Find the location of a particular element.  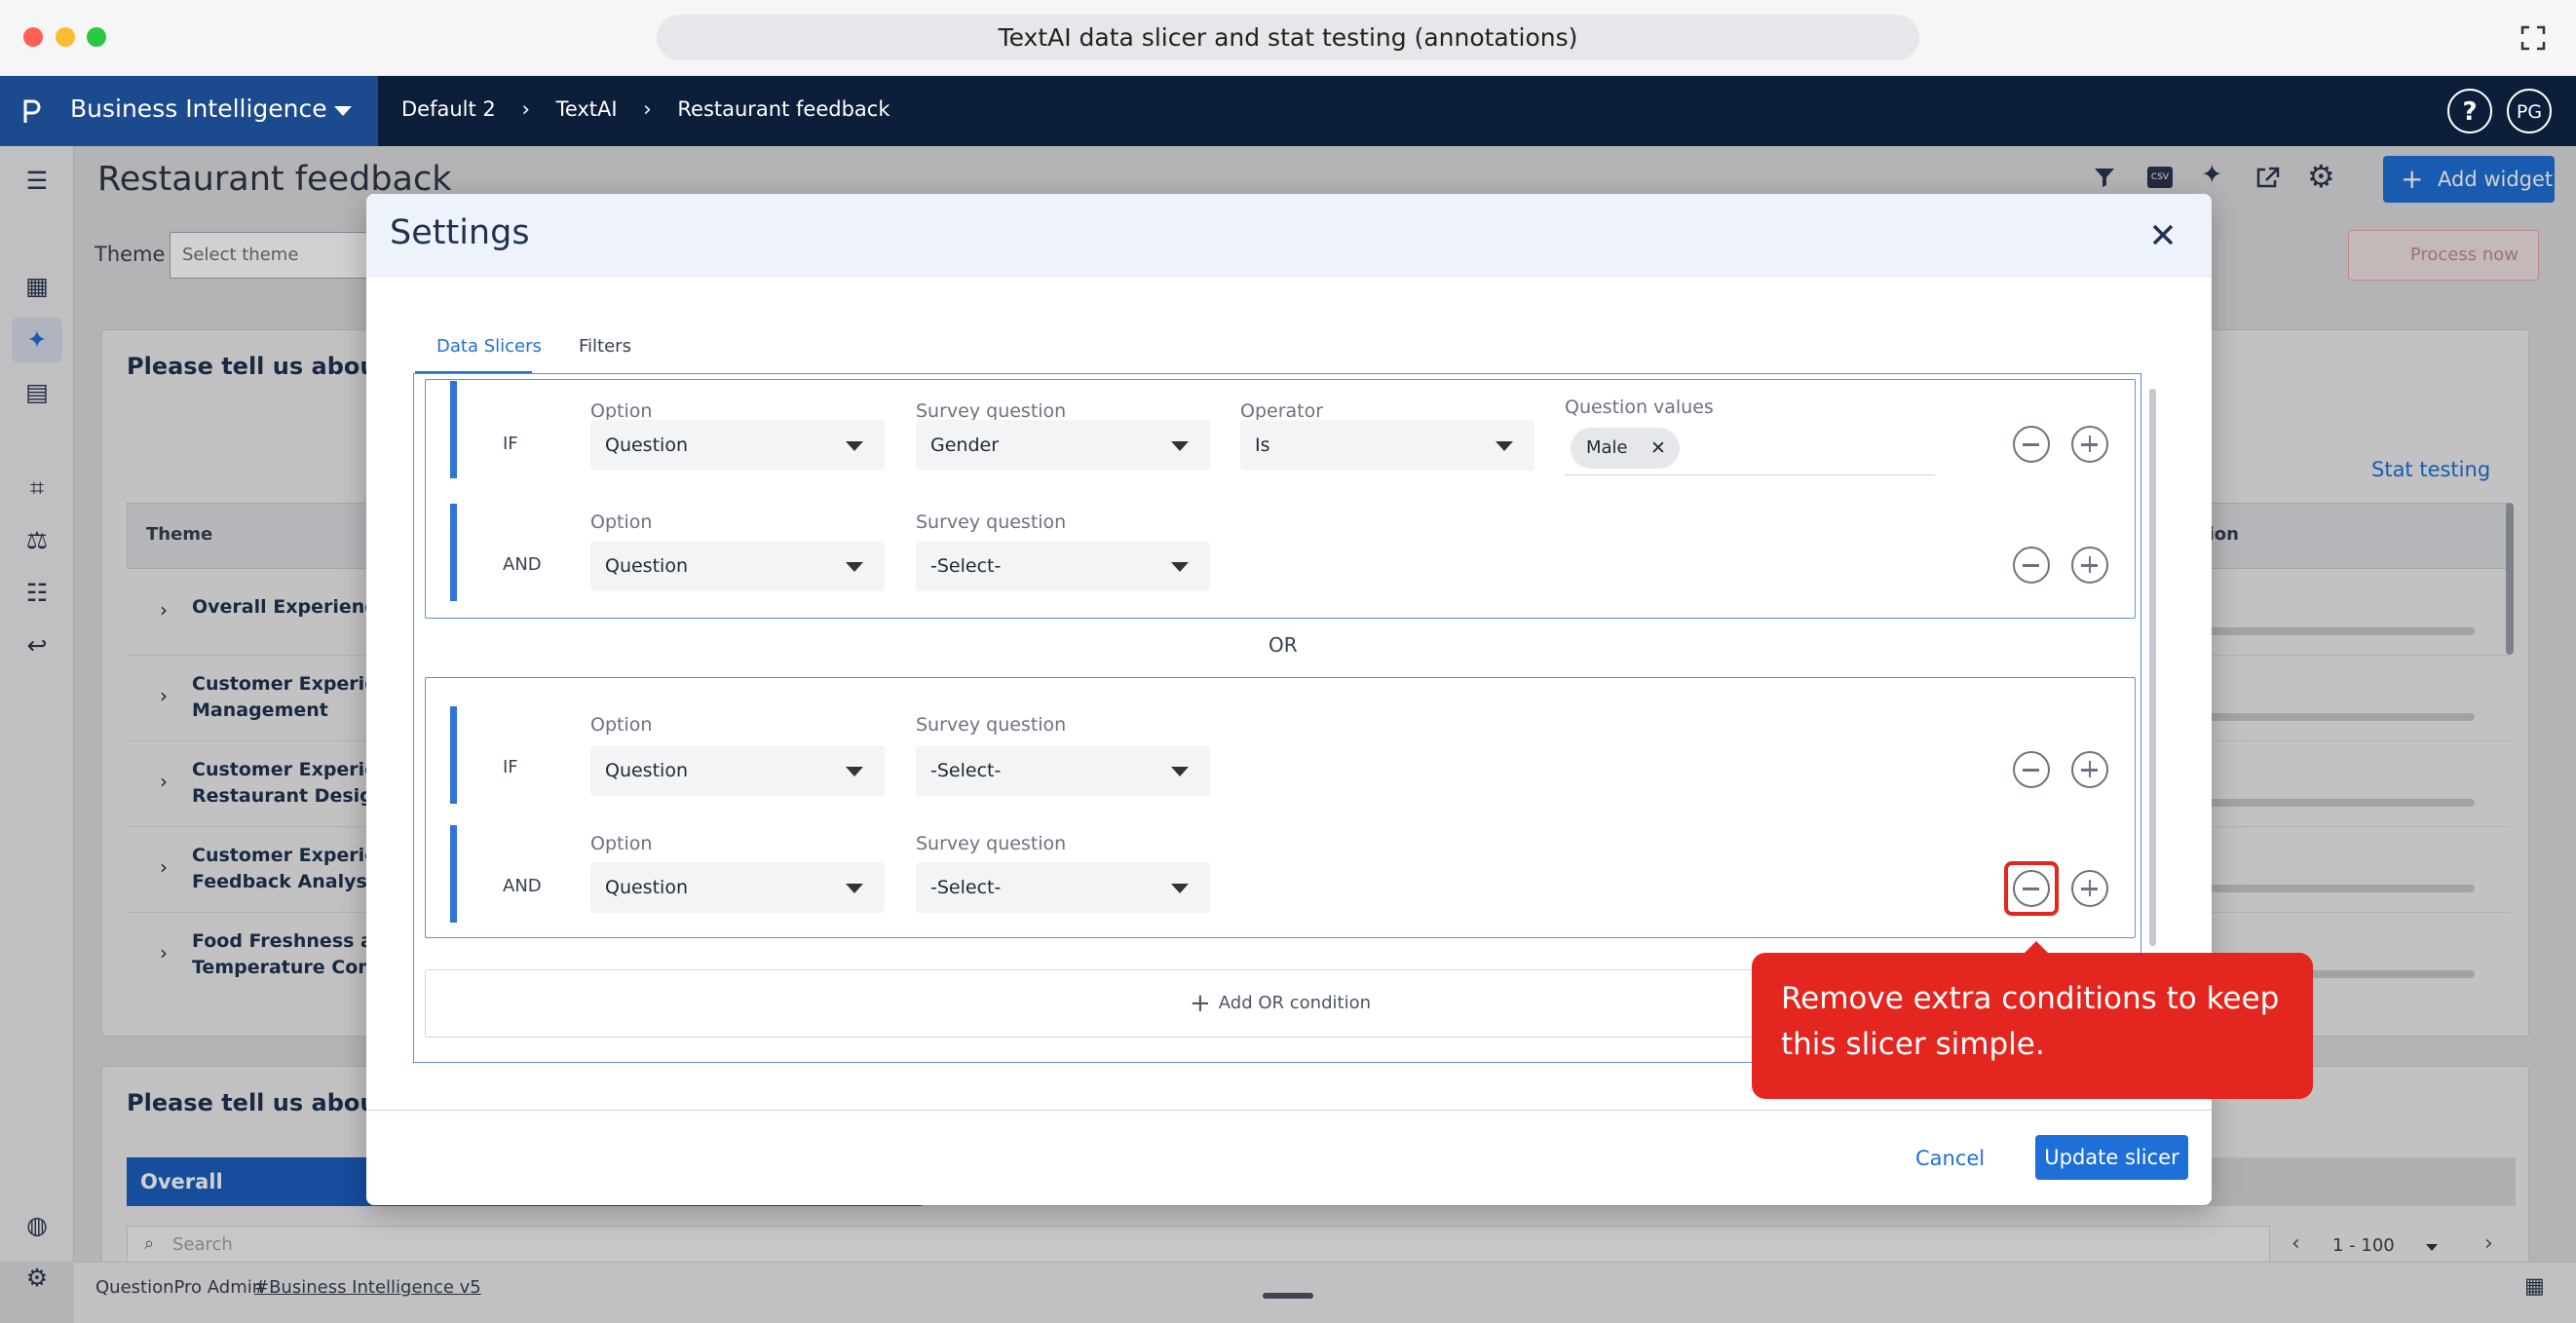

plus-icon: + is located at coordinates (1200, 1003).